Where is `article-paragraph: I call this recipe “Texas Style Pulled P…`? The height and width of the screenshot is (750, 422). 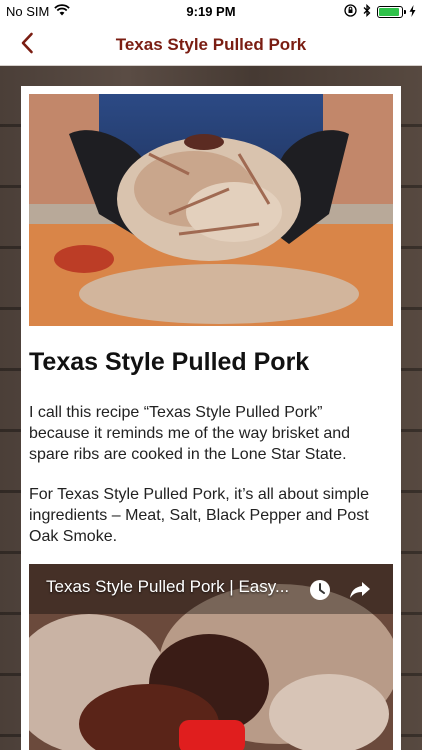 article-paragraph: I call this recipe “Texas Style Pulled P… is located at coordinates (190, 433).